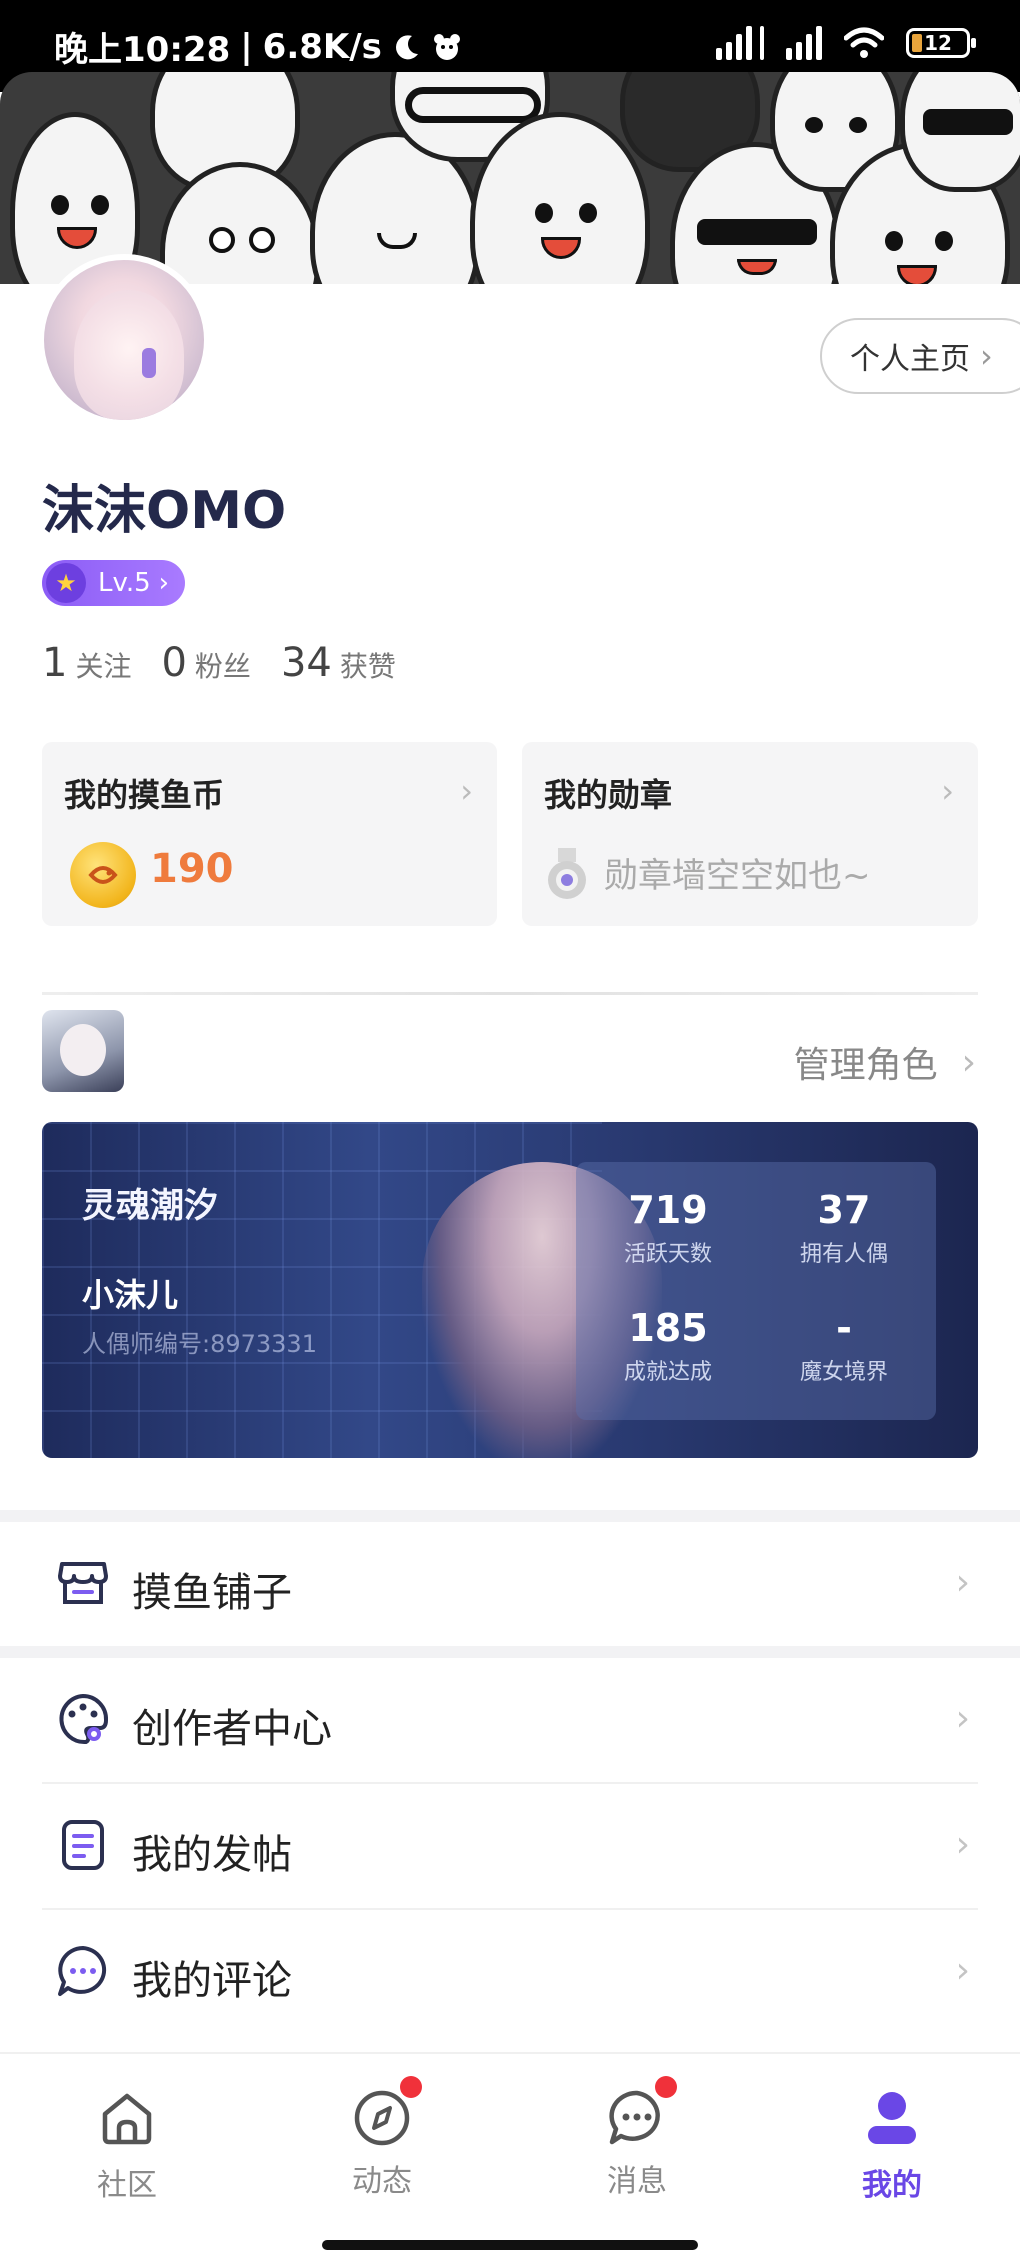 This screenshot has width=1020, height=2267. What do you see at coordinates (127, 2119) in the screenshot?
I see `home-icon` at bounding box center [127, 2119].